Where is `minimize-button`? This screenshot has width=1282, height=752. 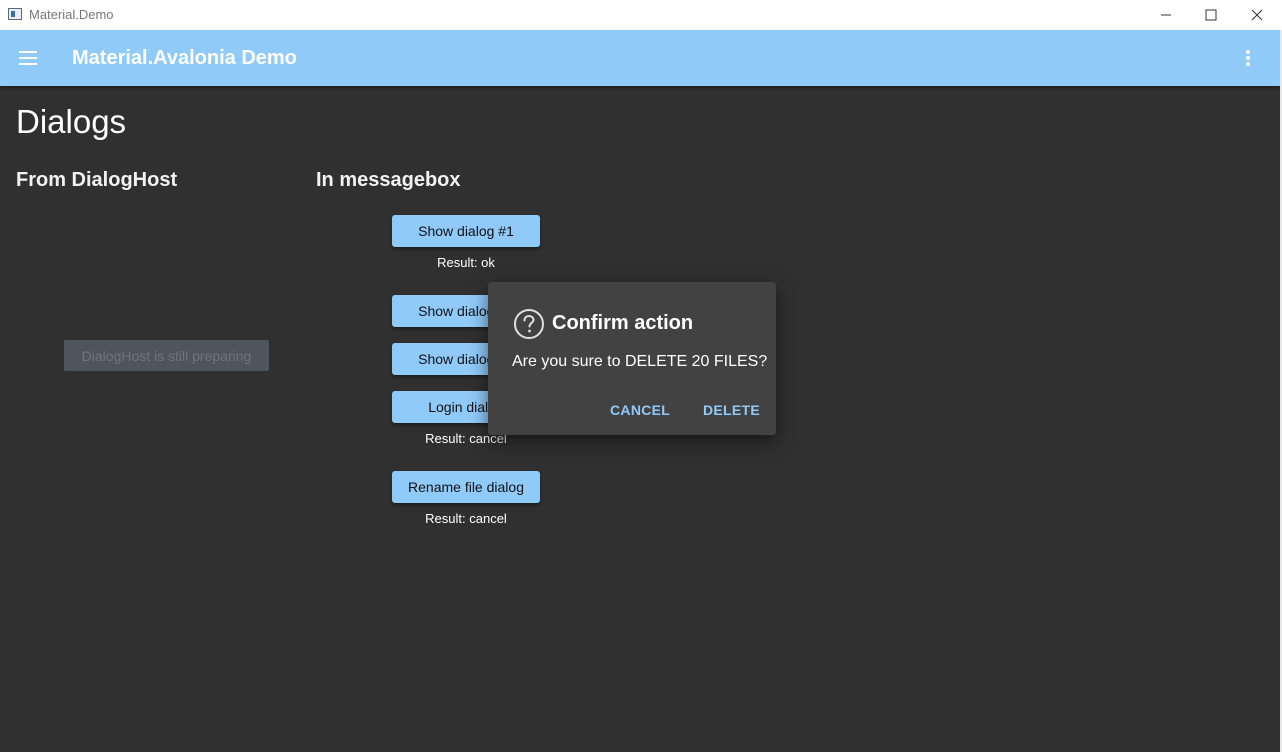
minimize-button is located at coordinates (1166, 15).